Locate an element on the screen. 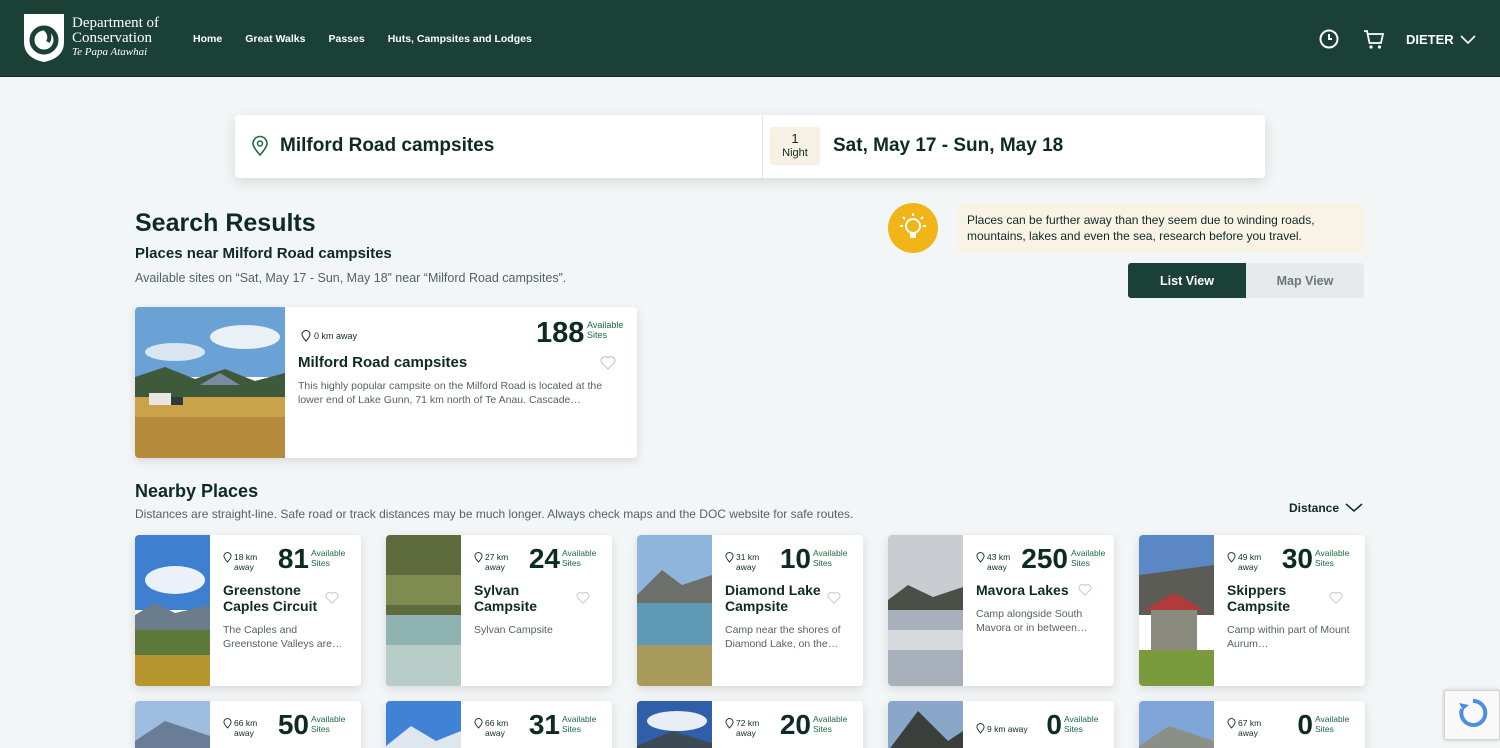 The height and width of the screenshot is (748, 1500). place-card: 9 km away 0 Available Sites is located at coordinates (1001, 724).